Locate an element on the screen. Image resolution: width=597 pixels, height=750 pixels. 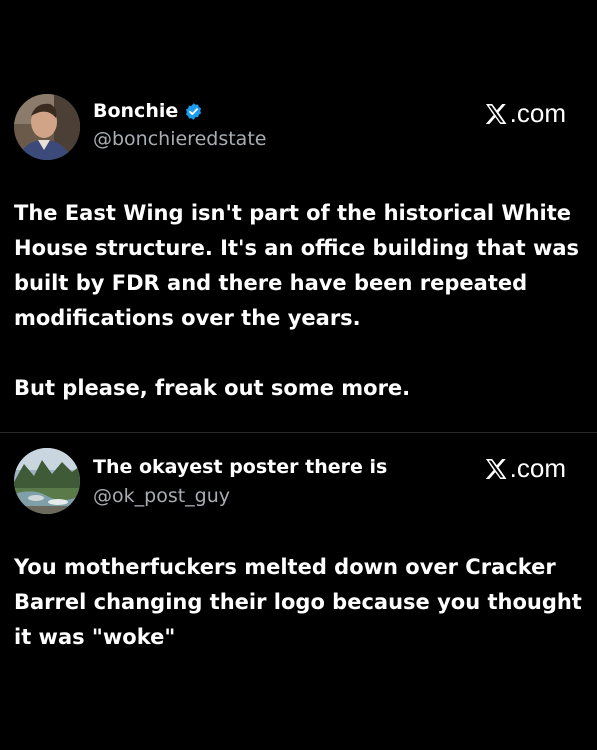
author-row: Bonchie is located at coordinates (148, 111).